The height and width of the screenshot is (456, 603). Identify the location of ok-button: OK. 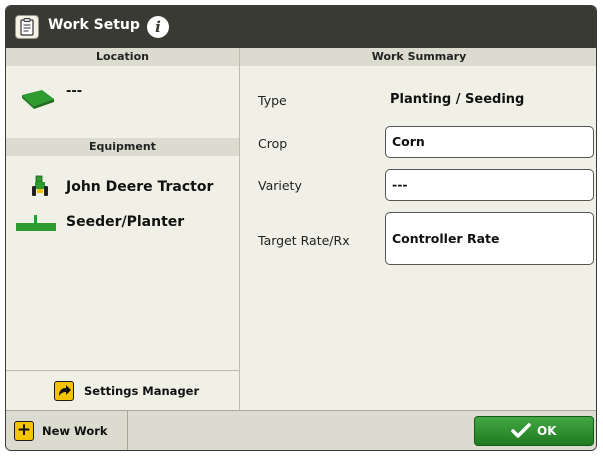
(534, 431).